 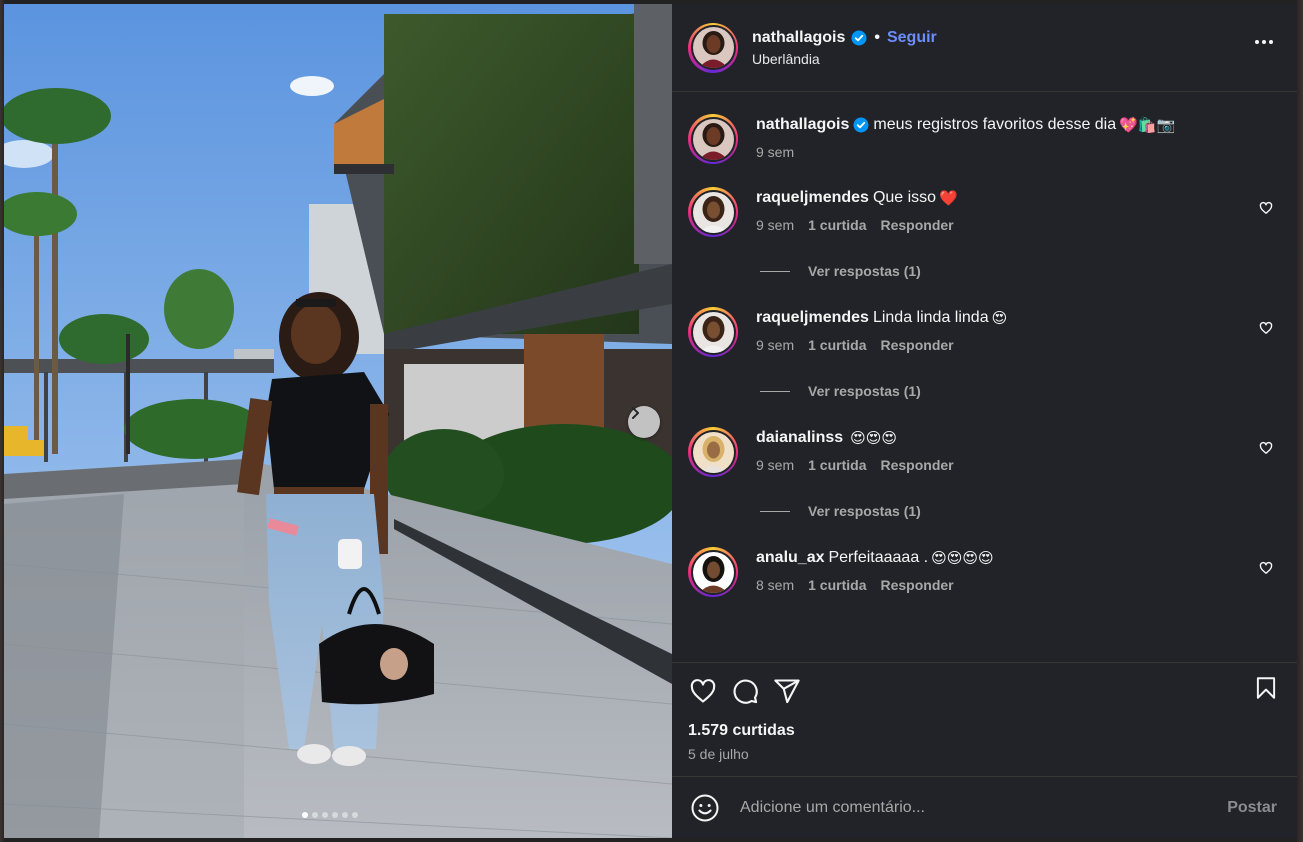 I want to click on post-date: 5 de julho, so click(x=984, y=754).